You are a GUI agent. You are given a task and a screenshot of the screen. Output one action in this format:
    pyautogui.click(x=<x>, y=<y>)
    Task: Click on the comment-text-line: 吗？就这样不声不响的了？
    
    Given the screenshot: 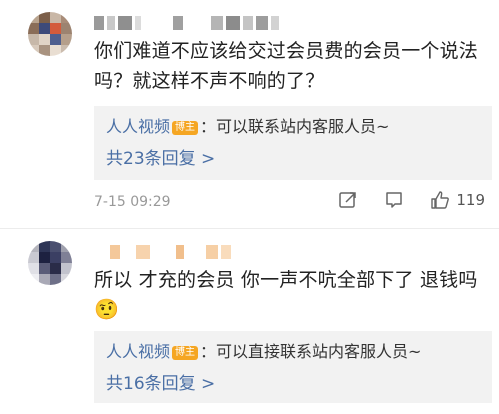 What is the action you would take?
    pyautogui.click(x=209, y=81)
    